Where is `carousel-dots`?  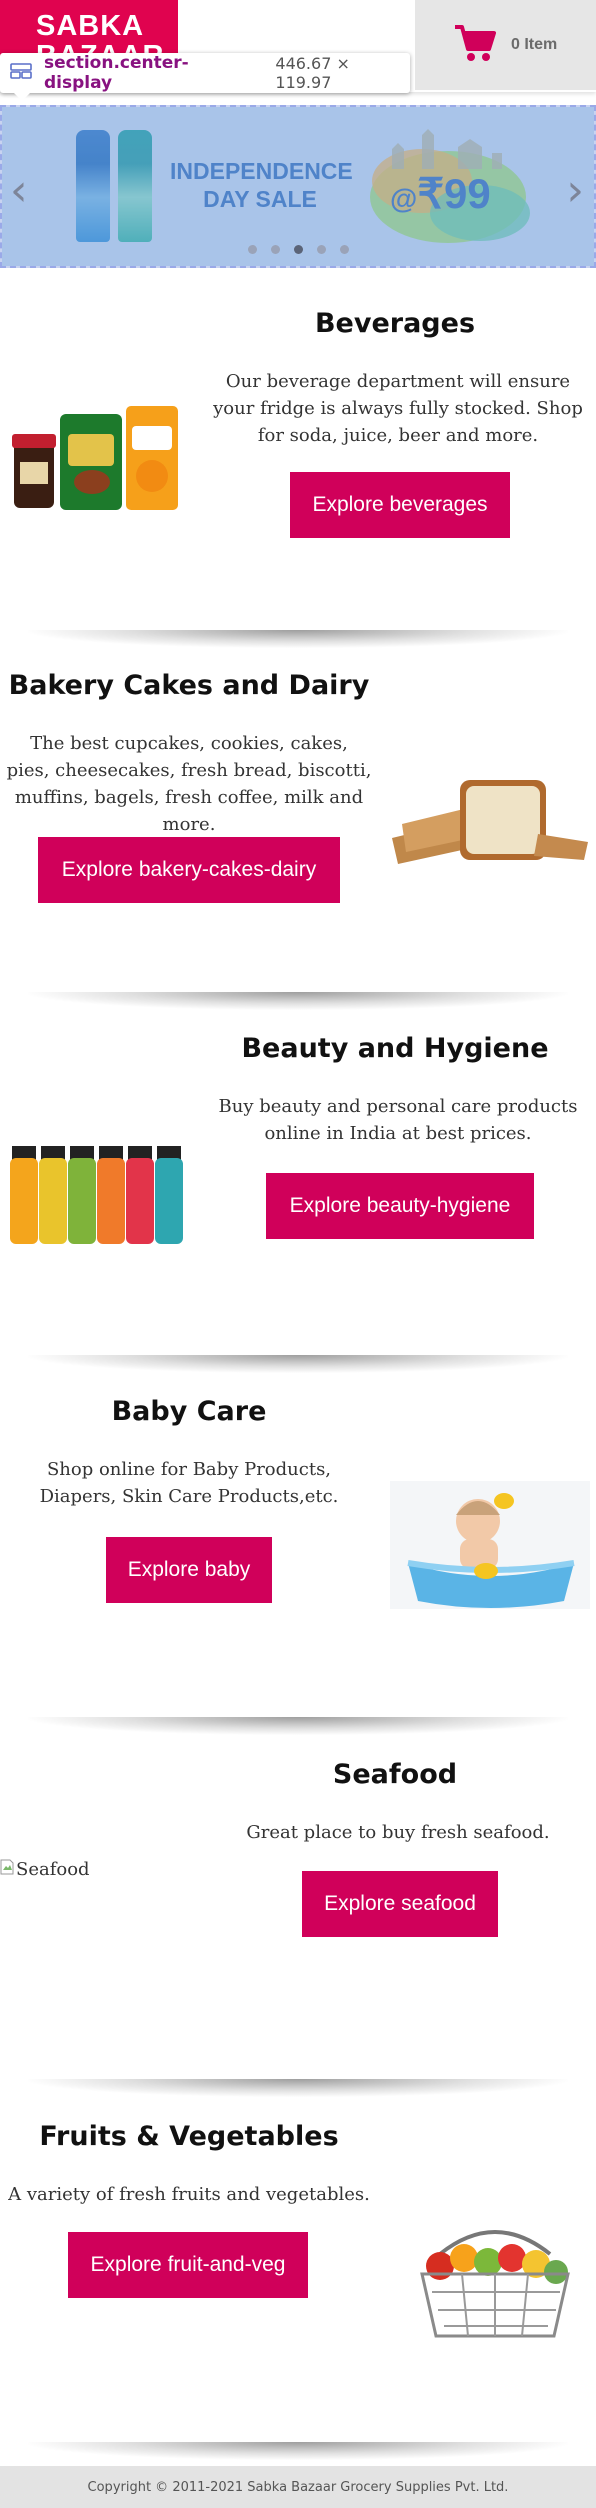 carousel-dots is located at coordinates (298, 249).